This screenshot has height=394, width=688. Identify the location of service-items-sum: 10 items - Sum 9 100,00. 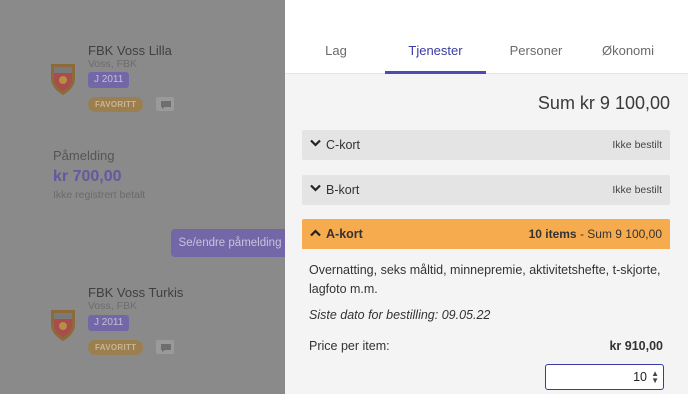
(595, 234).